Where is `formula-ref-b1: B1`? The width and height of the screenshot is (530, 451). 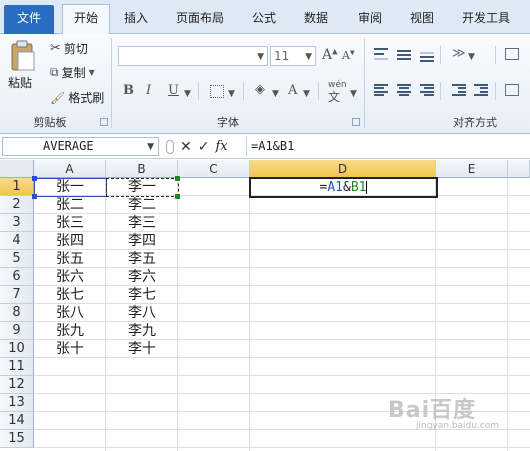
formula-ref-b1: B1 is located at coordinates (358, 187).